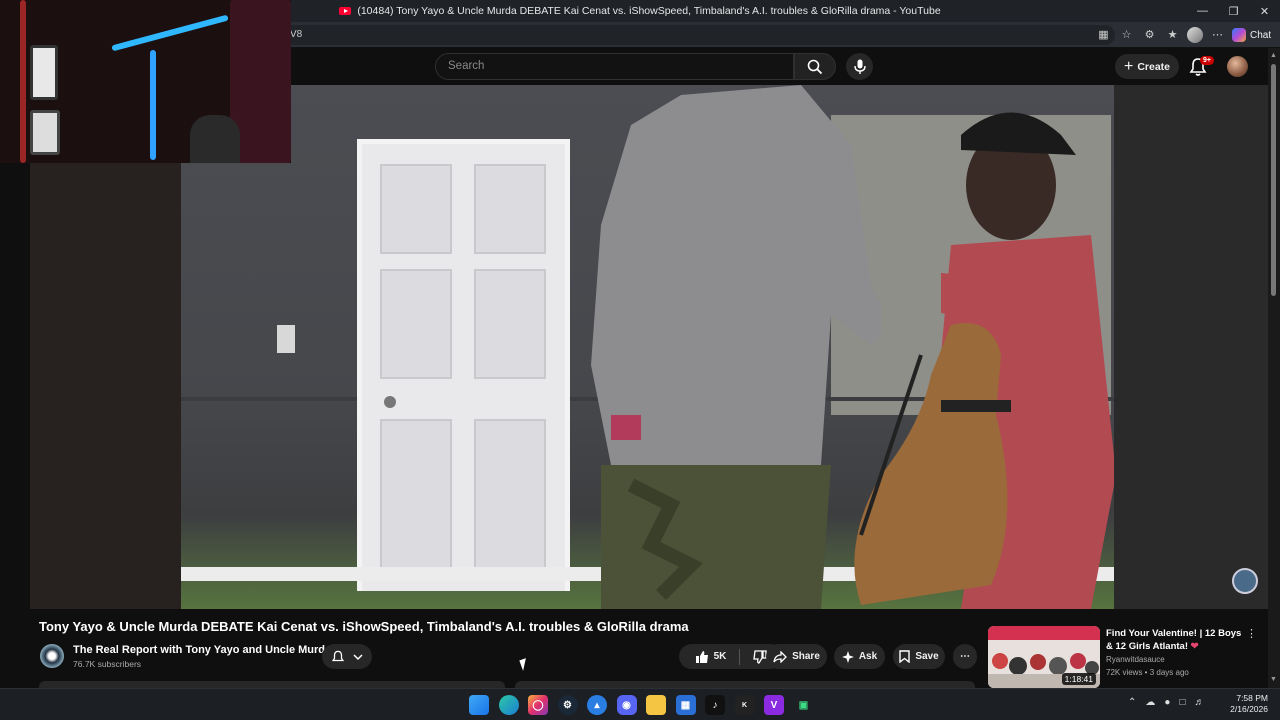 This screenshot has height=720, width=1280. Describe the element at coordinates (745, 684) in the screenshot. I see `comments-box` at that location.